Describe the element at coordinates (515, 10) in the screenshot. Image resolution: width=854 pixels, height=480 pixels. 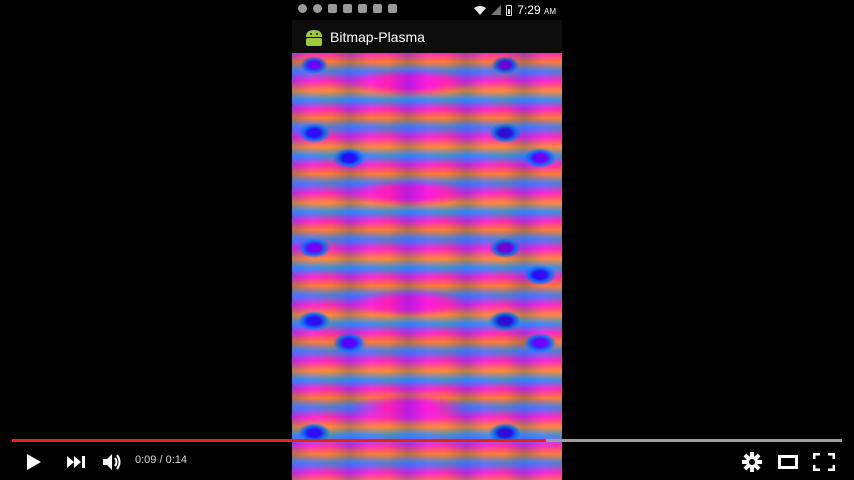
I see `system-status: 7:29 AM` at that location.